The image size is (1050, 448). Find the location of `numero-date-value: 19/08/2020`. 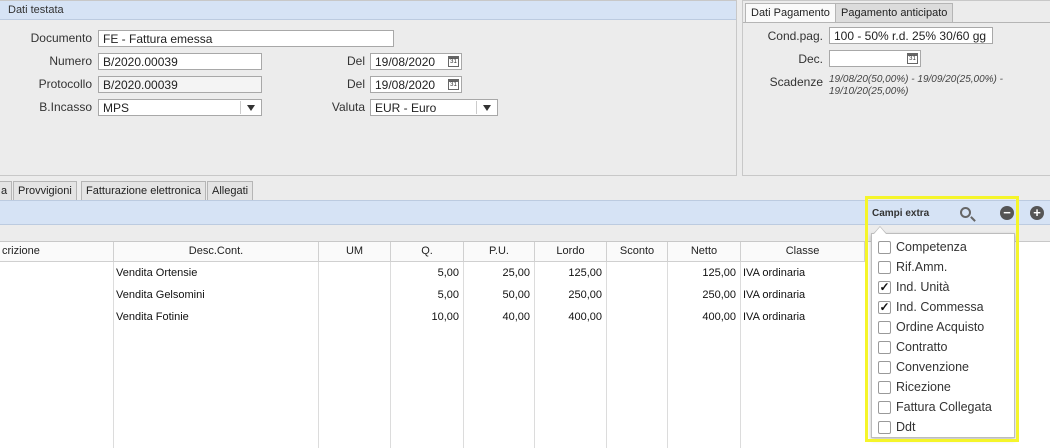

numero-date-value: 19/08/2020 is located at coordinates (405, 62).